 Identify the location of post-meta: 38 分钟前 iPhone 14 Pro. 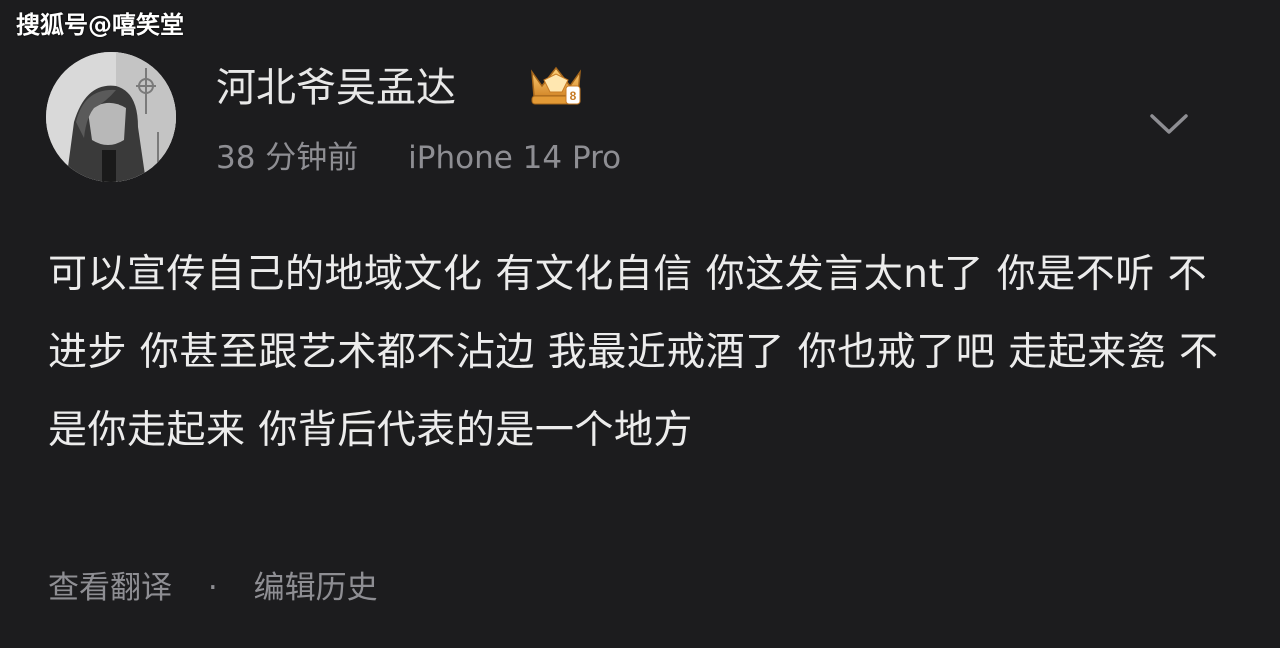
(418, 158).